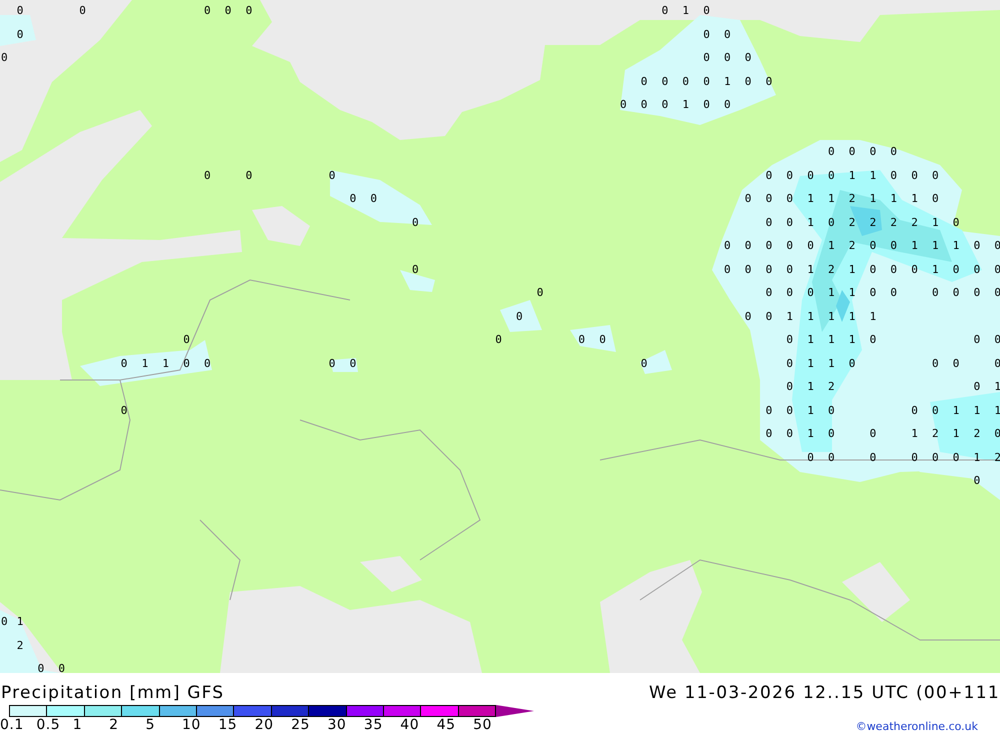  I want to click on timestamp: We 11-03-2026 12..15 UTC (00+111, so click(824, 693).